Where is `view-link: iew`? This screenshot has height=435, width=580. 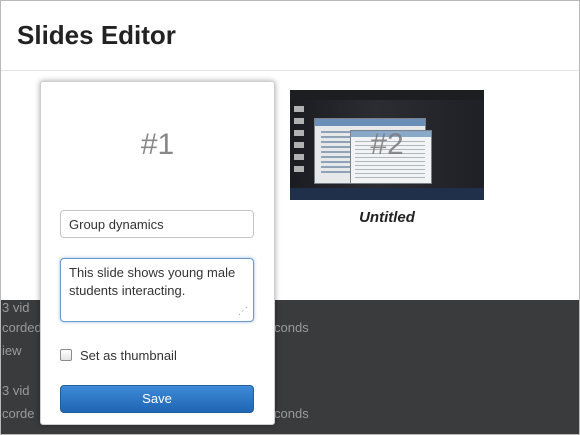 view-link: iew is located at coordinates (12, 350).